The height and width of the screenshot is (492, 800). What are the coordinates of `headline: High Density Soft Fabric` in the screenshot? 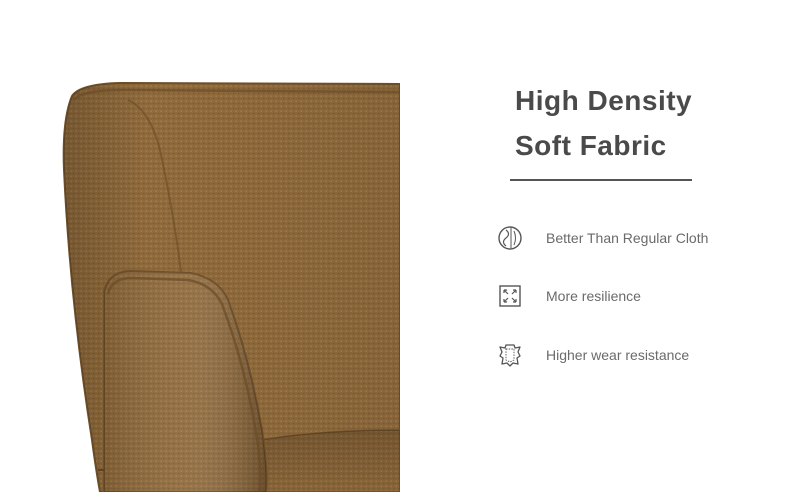 It's located at (603, 123).